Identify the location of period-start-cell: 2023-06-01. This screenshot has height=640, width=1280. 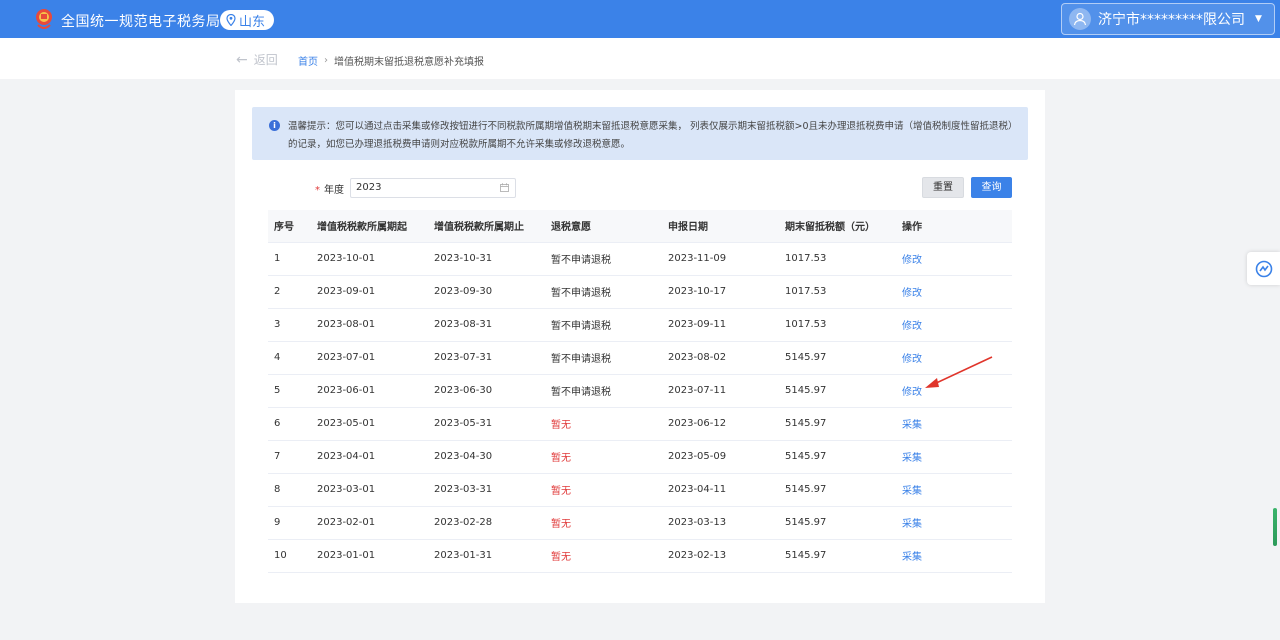
(346, 390).